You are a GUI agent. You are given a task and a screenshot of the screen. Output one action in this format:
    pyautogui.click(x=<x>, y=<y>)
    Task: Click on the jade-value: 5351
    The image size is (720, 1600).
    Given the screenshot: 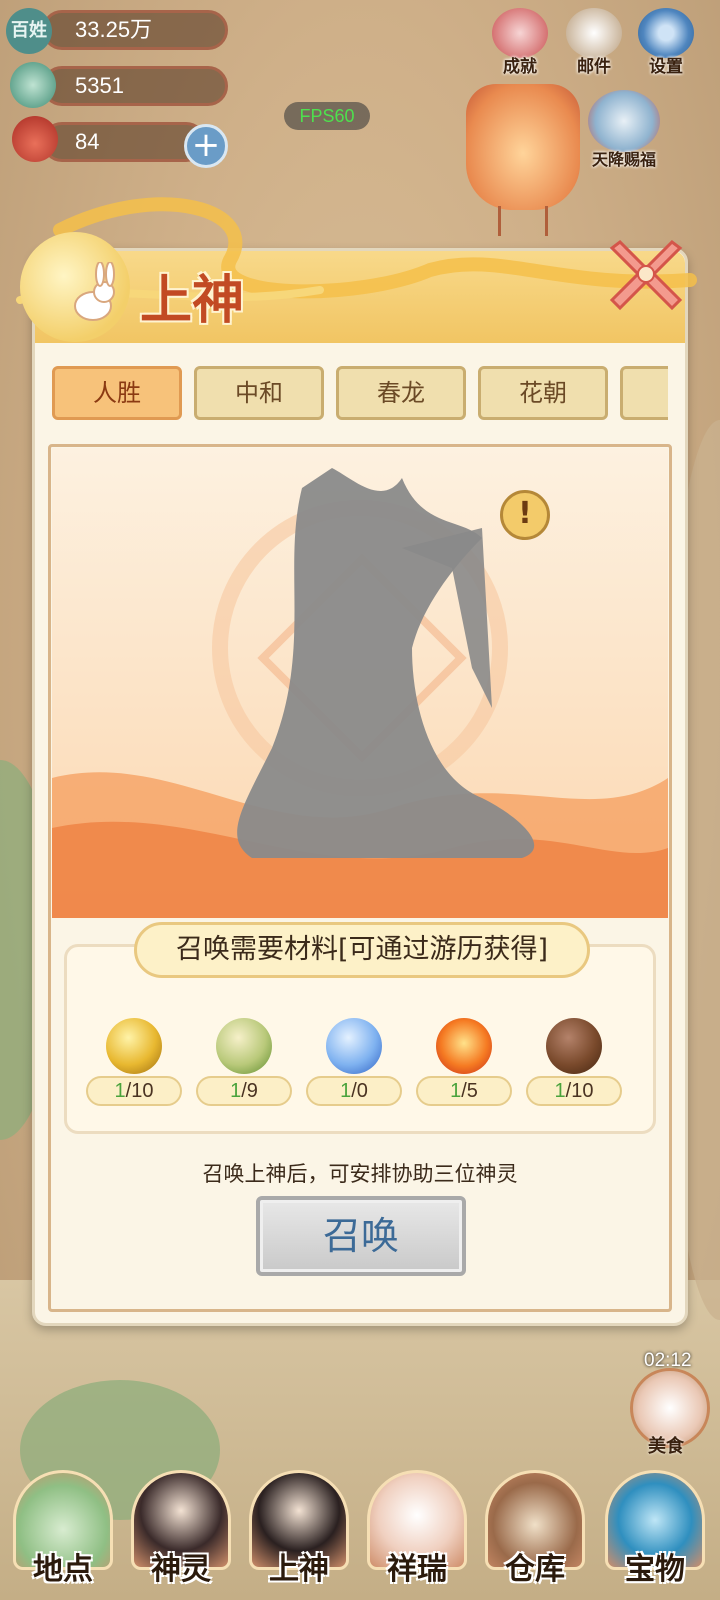 What is the action you would take?
    pyautogui.click(x=99, y=85)
    